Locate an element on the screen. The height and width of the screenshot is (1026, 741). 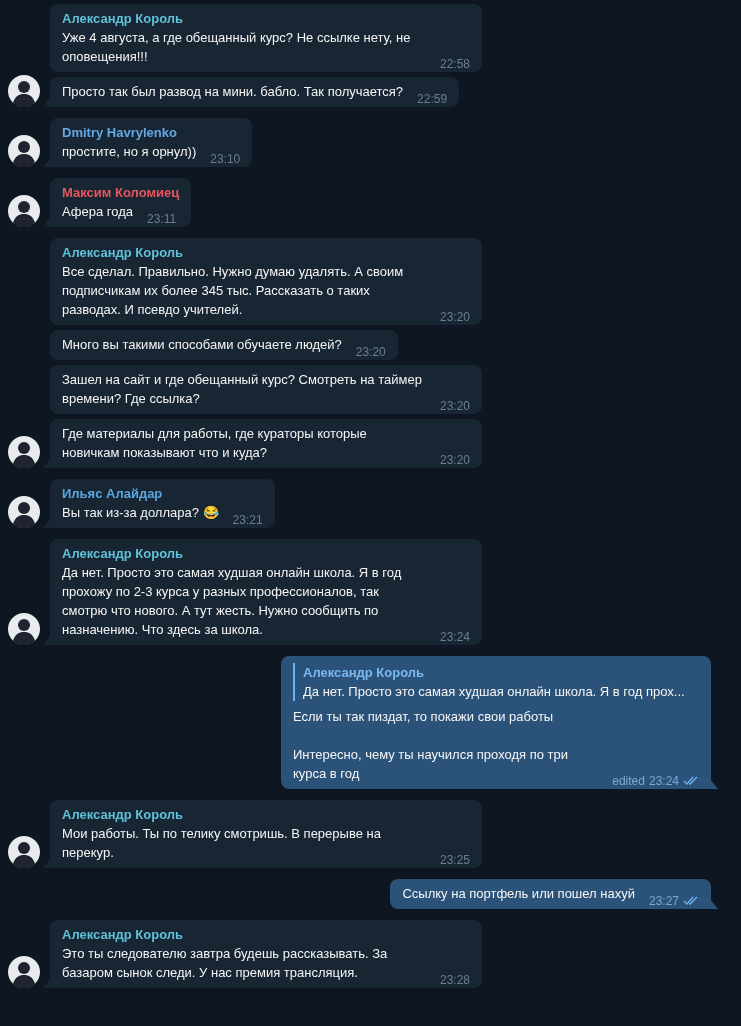
message-text: Если ты так пиздат, то покажи свои работы is located at coordinates (424, 717).